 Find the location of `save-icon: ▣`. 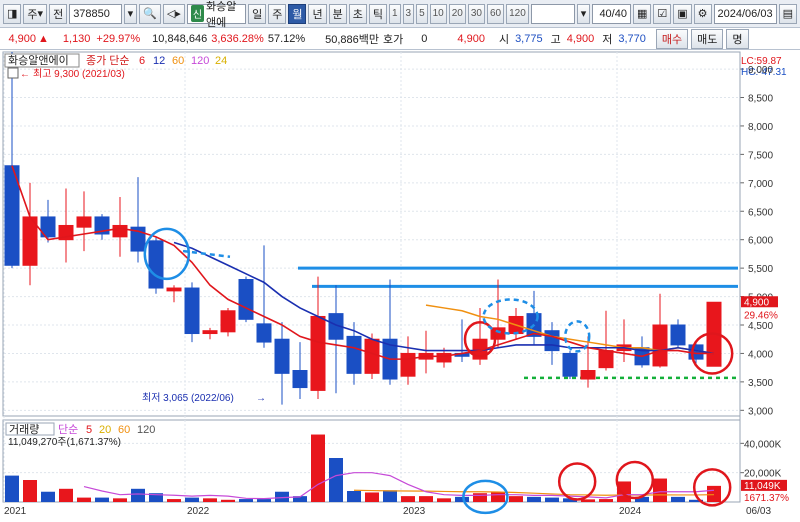

save-icon: ▣ is located at coordinates (682, 13).